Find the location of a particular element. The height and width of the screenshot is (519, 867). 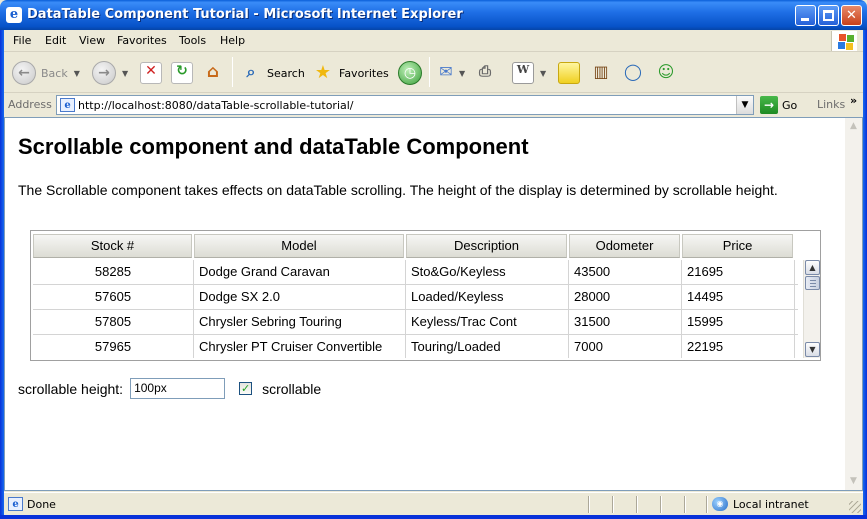

close-button: ✕ is located at coordinates (851, 15).